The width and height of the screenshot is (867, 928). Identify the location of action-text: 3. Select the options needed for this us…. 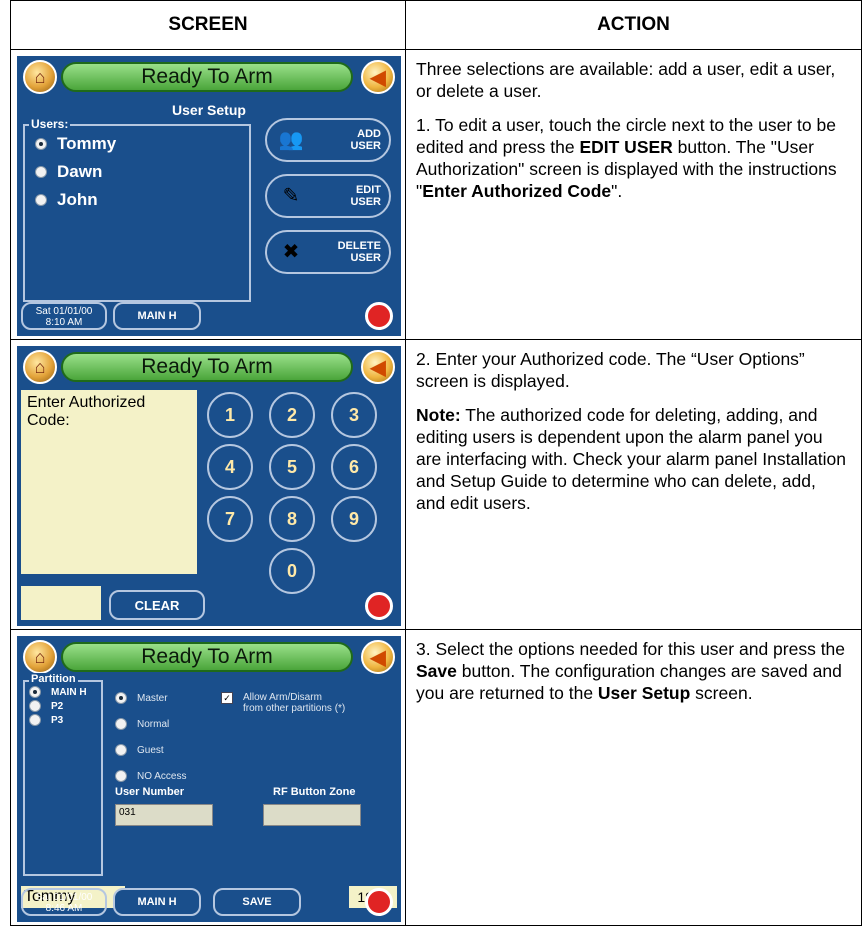
(631, 671).